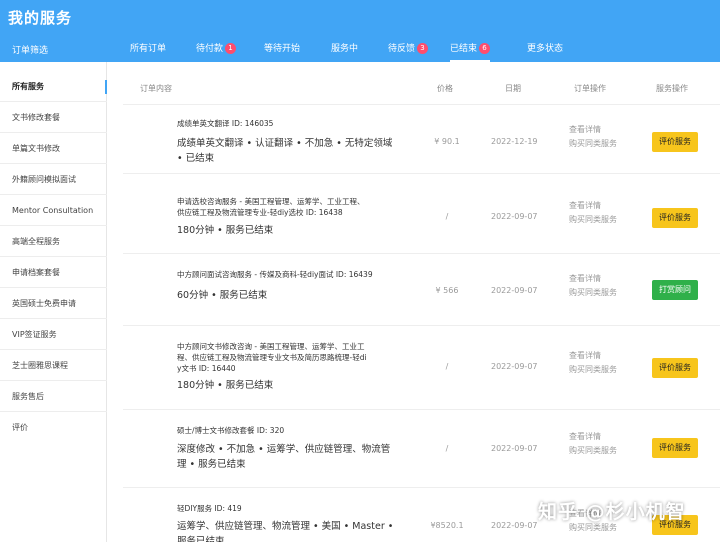 The height and width of the screenshot is (542, 720). I want to click on column-header-date: 日期, so click(513, 88).